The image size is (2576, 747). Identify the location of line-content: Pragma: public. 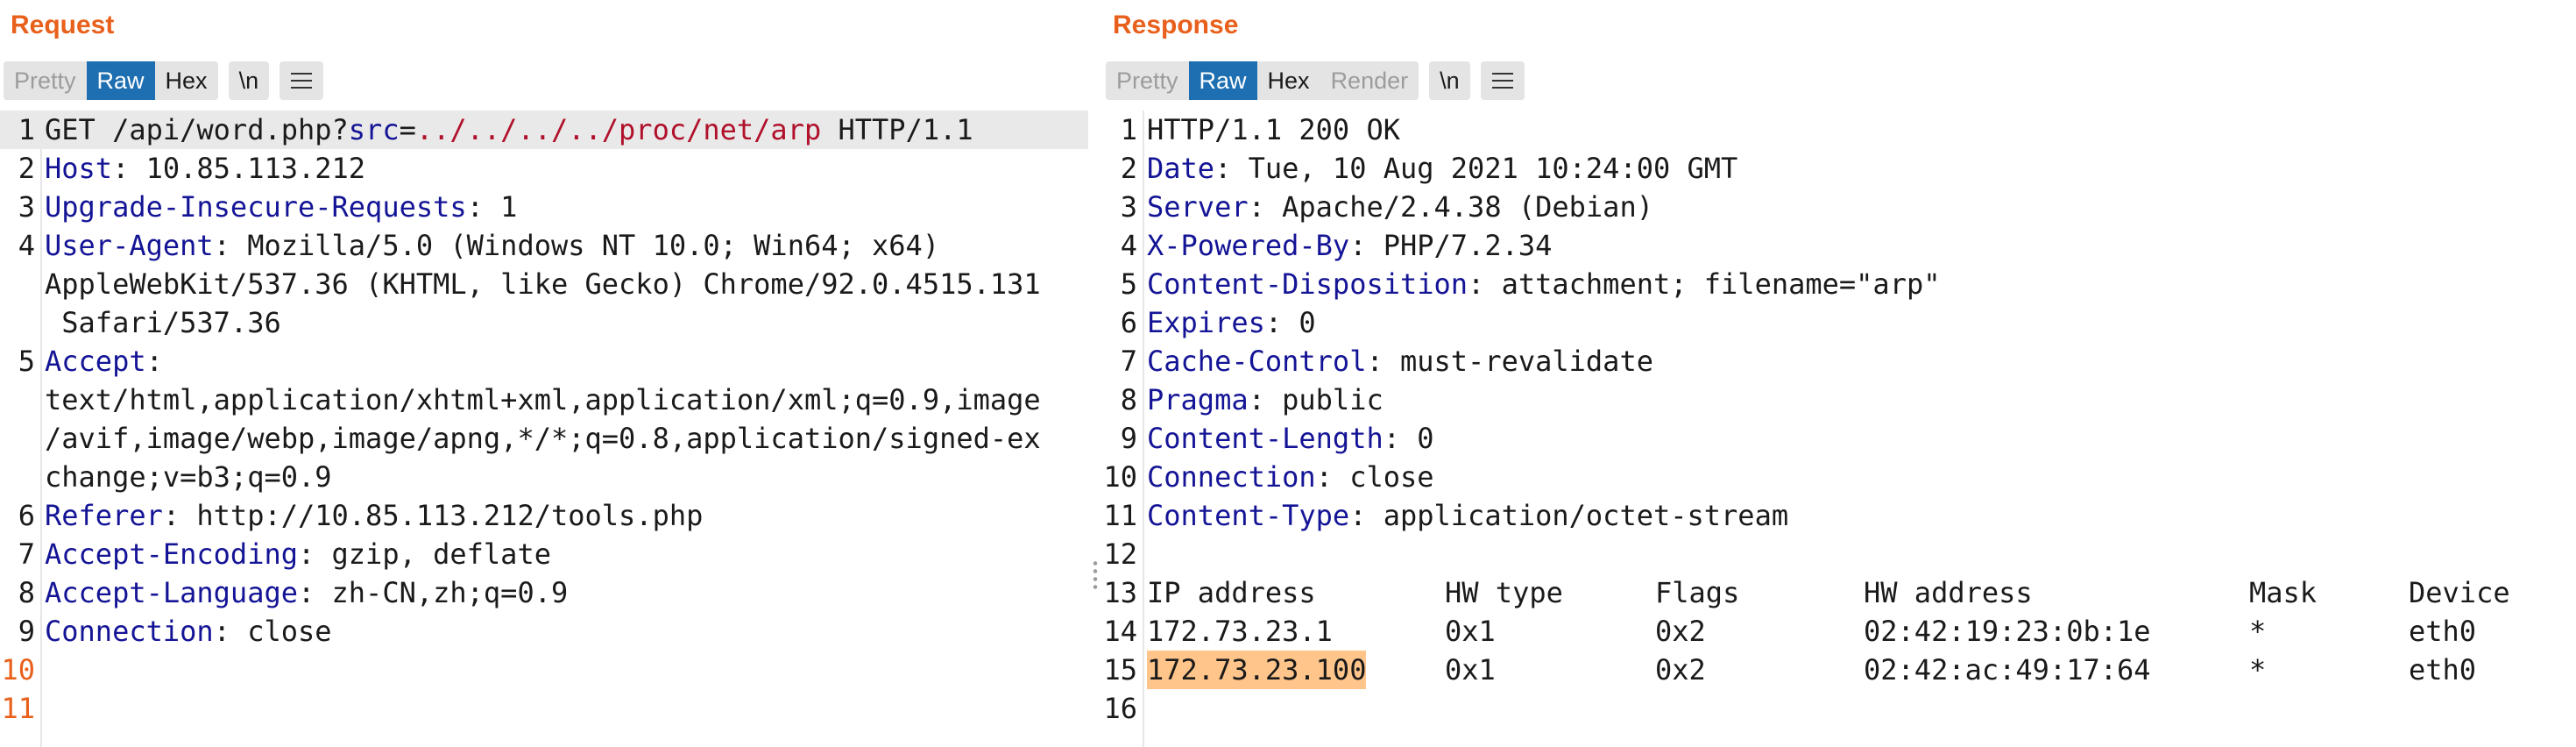
(1265, 400).